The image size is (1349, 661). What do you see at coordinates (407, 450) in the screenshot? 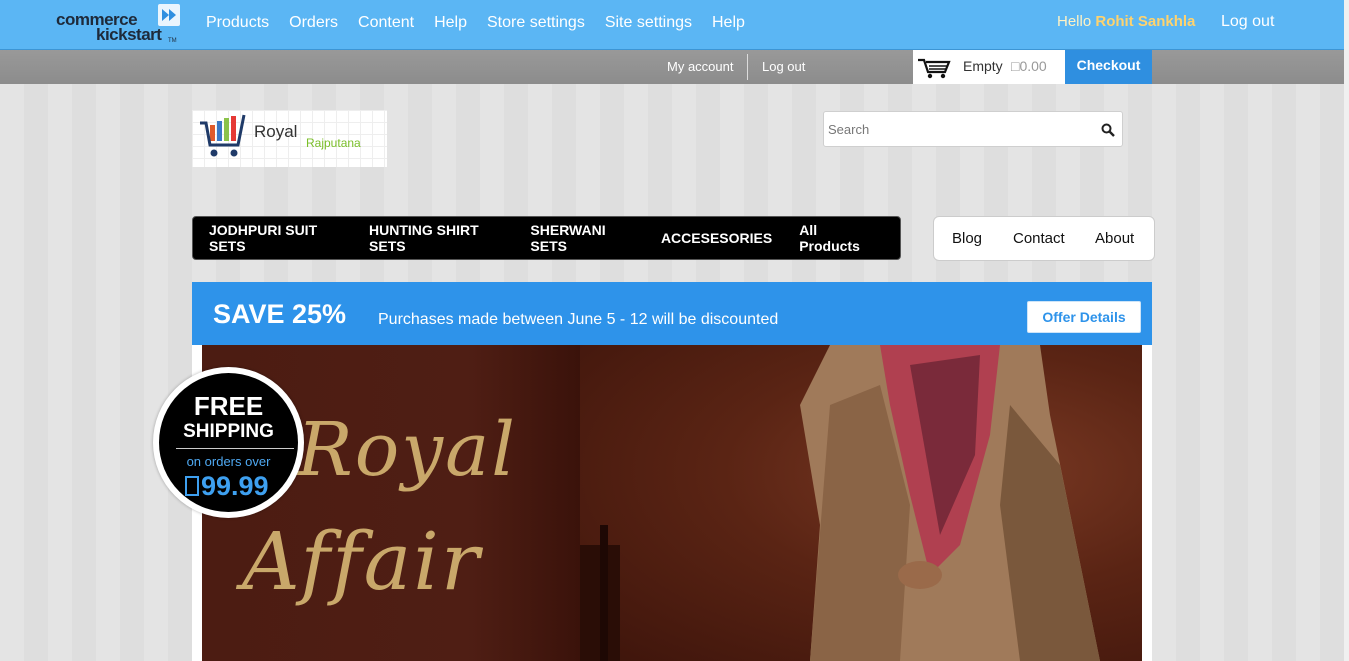
I see `hero-title-line1: Royal` at bounding box center [407, 450].